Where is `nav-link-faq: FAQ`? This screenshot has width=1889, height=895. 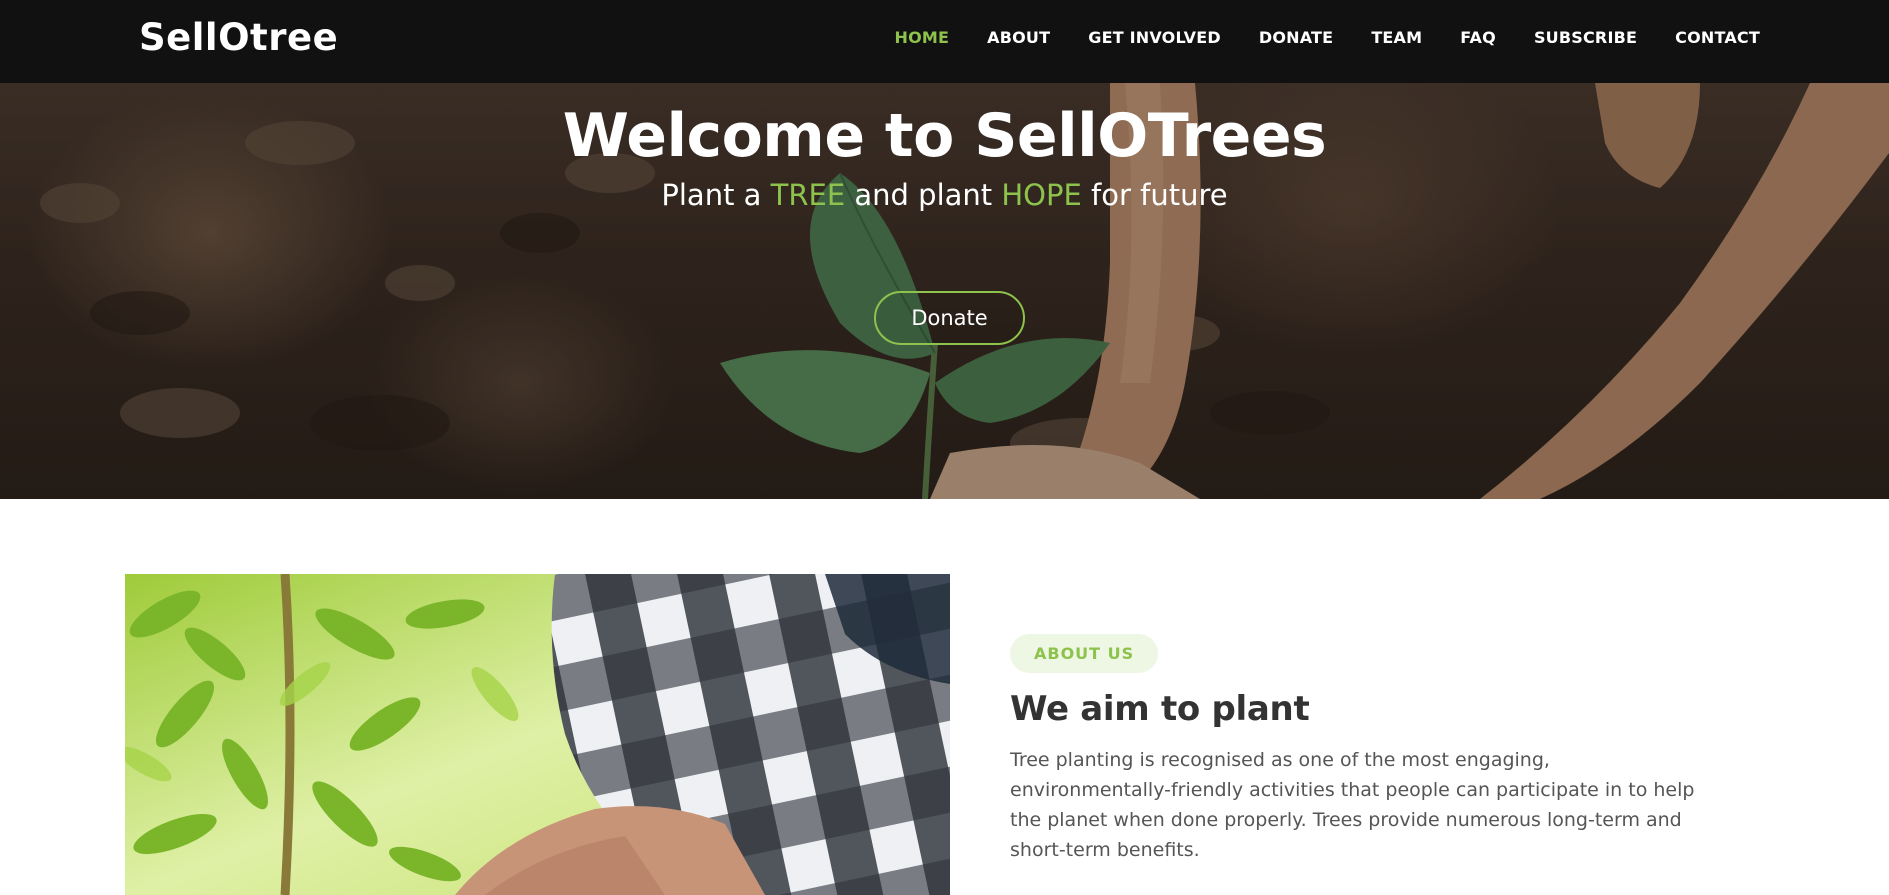
nav-link-faq: FAQ is located at coordinates (1478, 37).